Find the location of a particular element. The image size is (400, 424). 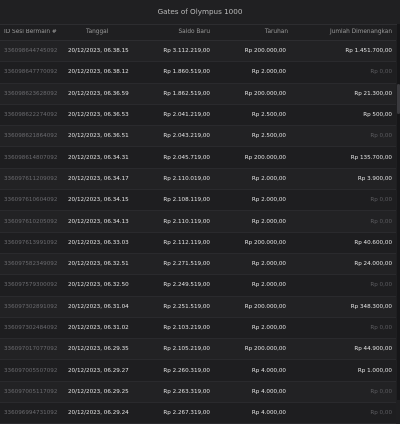

balance-cell: Rp 2.043.219,00 is located at coordinates (186, 136).